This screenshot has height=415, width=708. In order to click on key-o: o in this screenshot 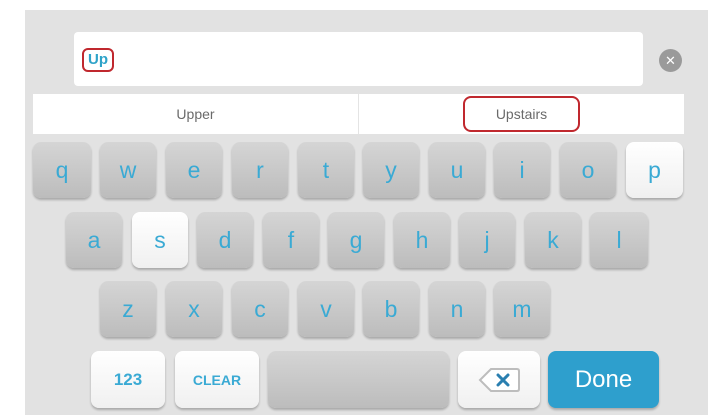, I will do `click(588, 170)`.